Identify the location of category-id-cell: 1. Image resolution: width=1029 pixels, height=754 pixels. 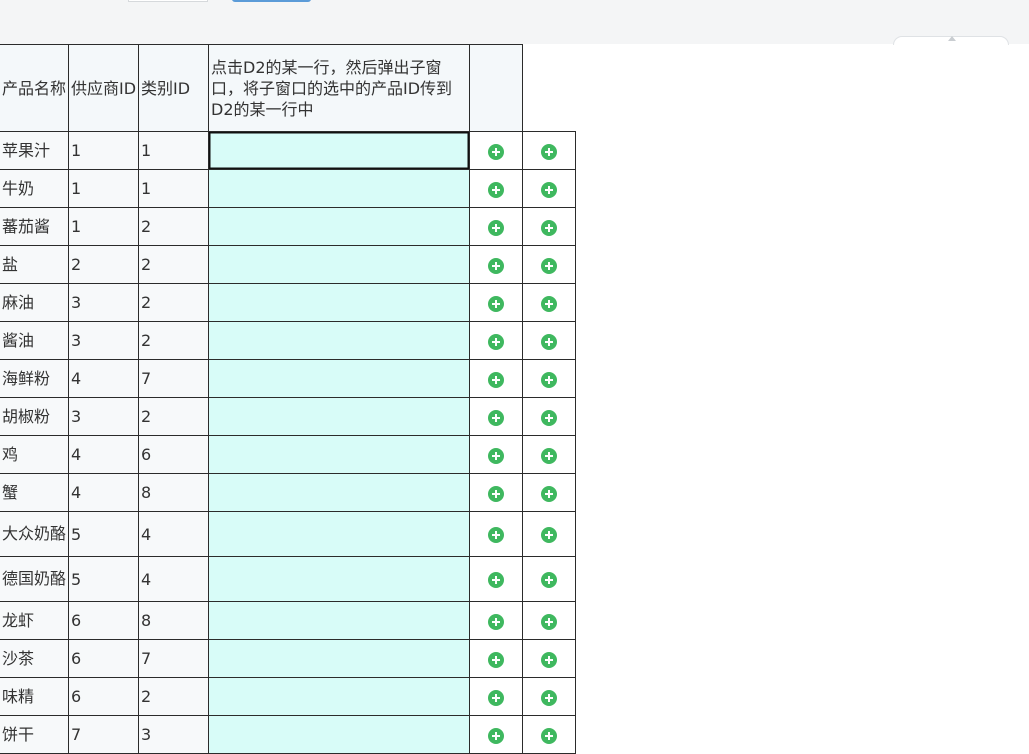
(173, 188).